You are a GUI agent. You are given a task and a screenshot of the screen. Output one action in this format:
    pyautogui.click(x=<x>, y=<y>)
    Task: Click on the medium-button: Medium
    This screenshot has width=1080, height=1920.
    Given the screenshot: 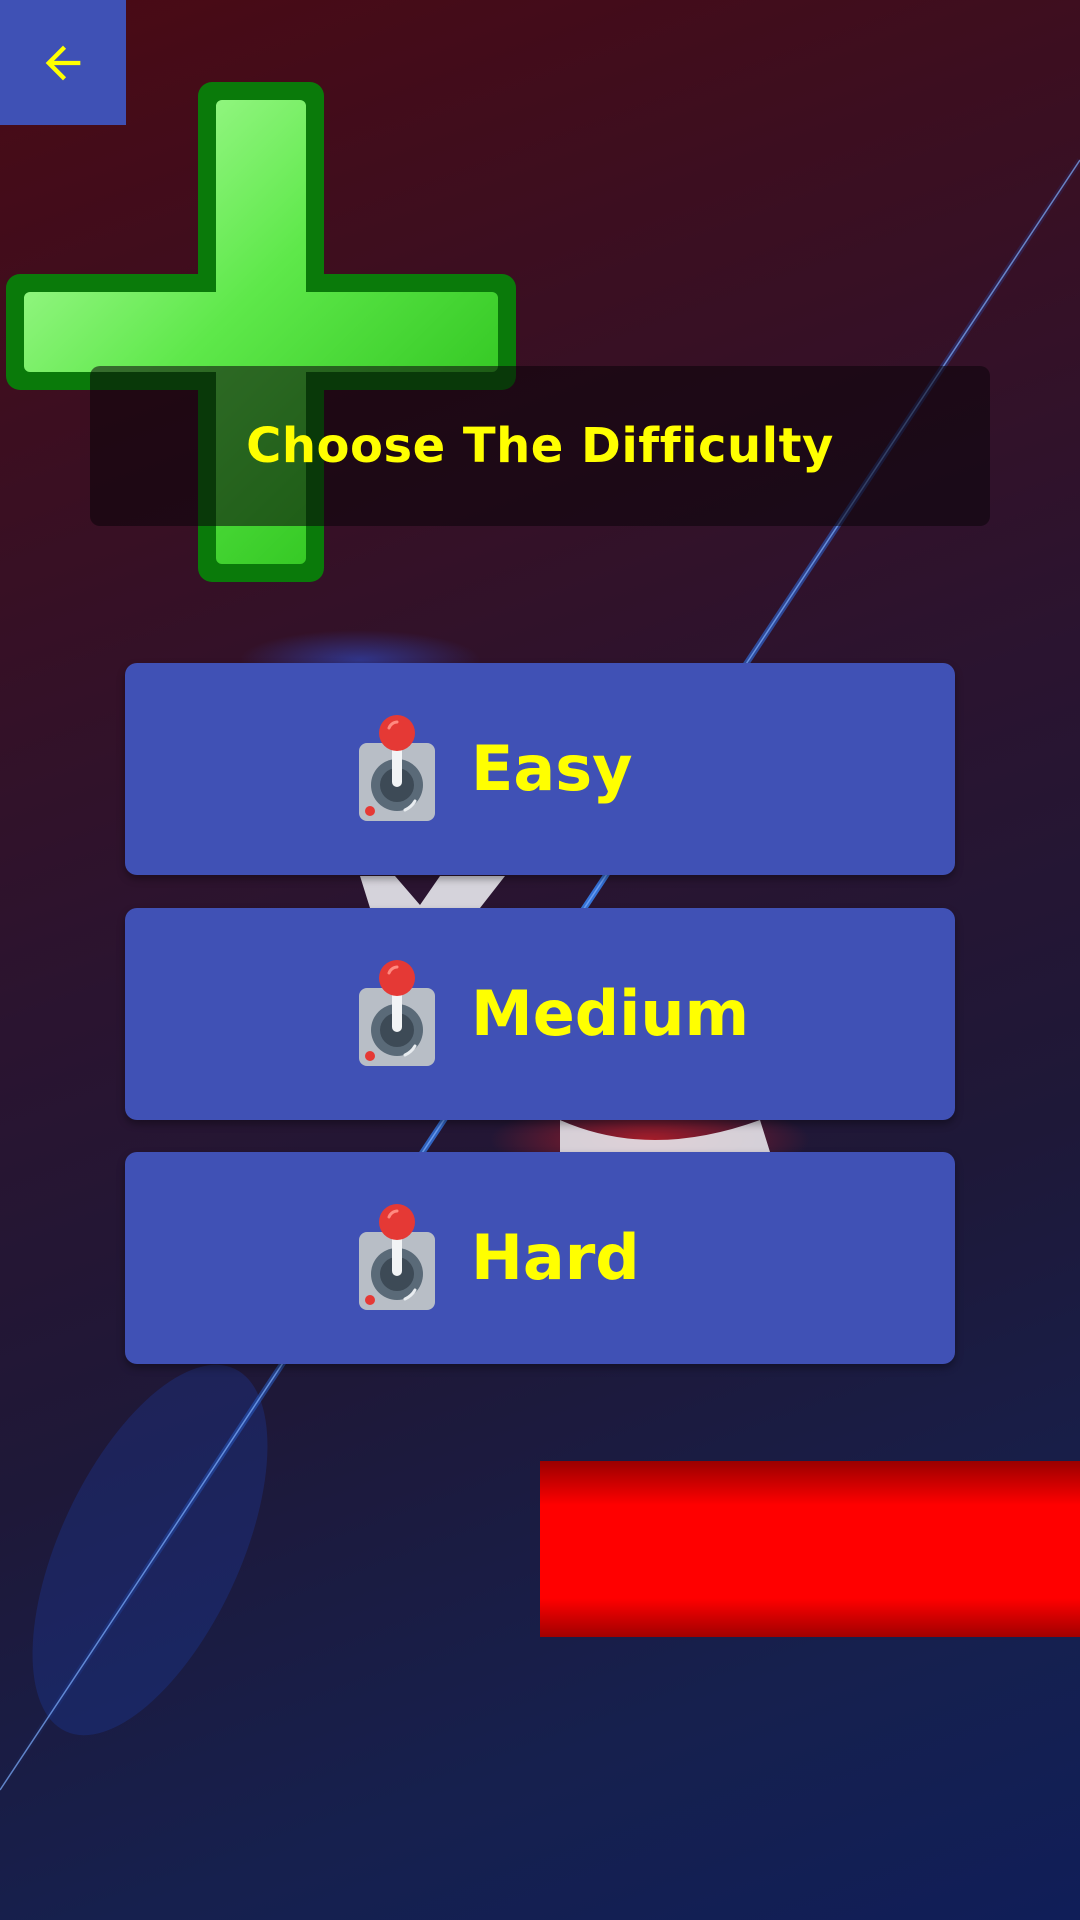 What is the action you would take?
    pyautogui.click(x=540, y=1014)
    